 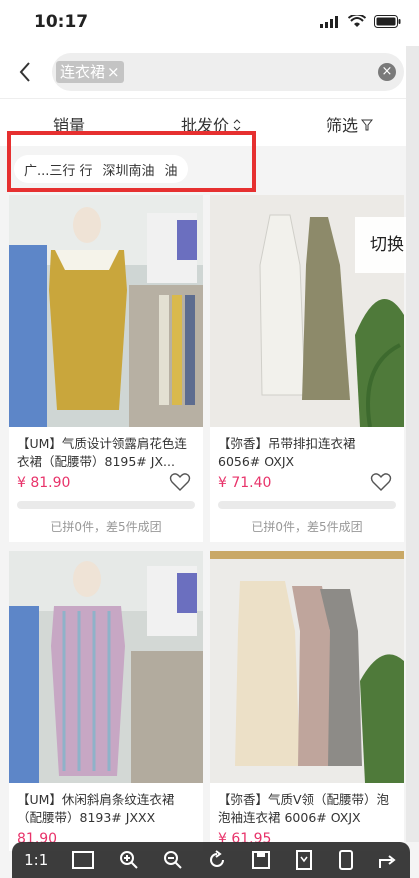 I want to click on filter-icon, so click(x=367, y=125).